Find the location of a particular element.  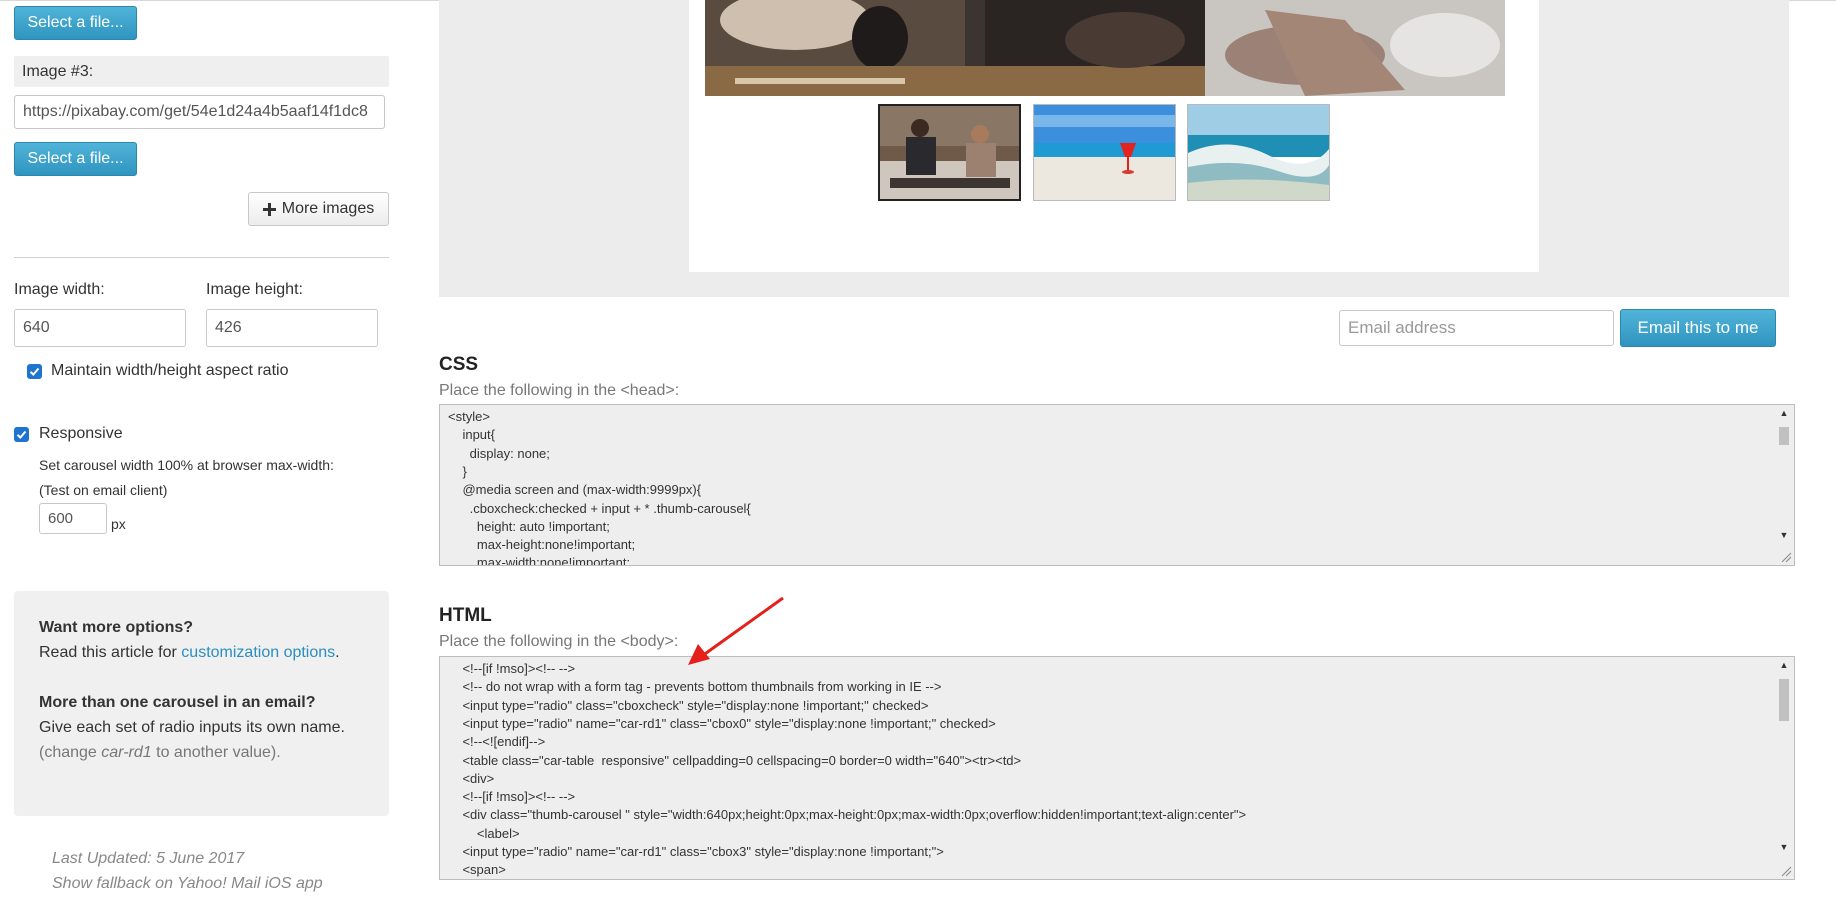

html-code-line: <span> is located at coordinates (477, 870).